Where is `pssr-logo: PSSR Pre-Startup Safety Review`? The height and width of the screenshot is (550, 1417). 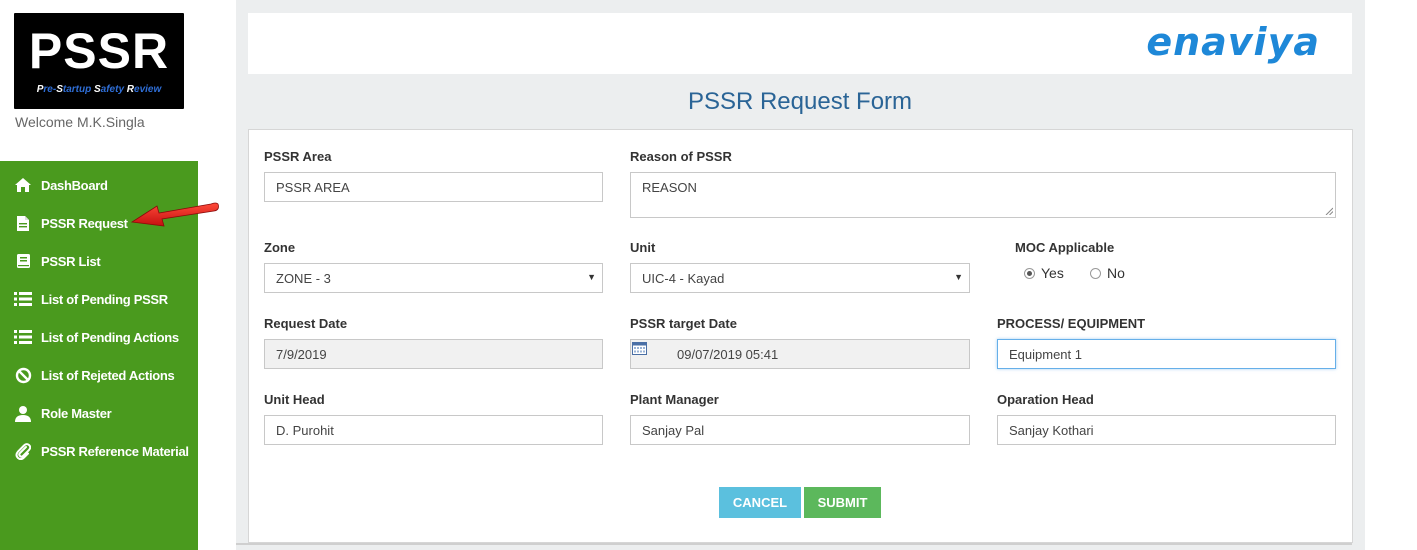 pssr-logo: PSSR Pre-Startup Safety Review is located at coordinates (99, 61).